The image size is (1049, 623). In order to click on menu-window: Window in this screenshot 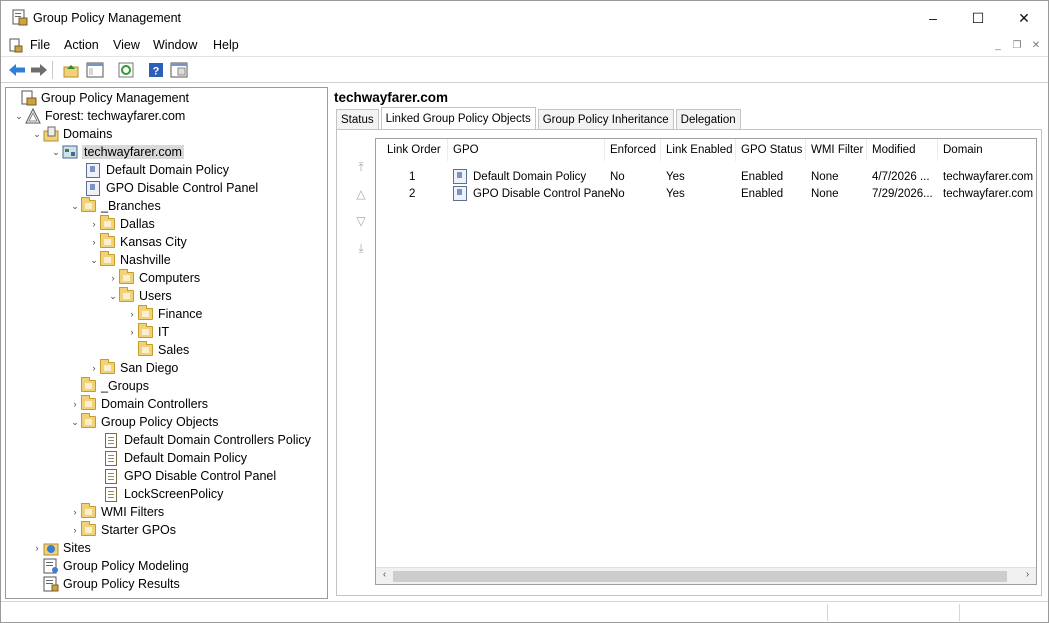, I will do `click(175, 45)`.